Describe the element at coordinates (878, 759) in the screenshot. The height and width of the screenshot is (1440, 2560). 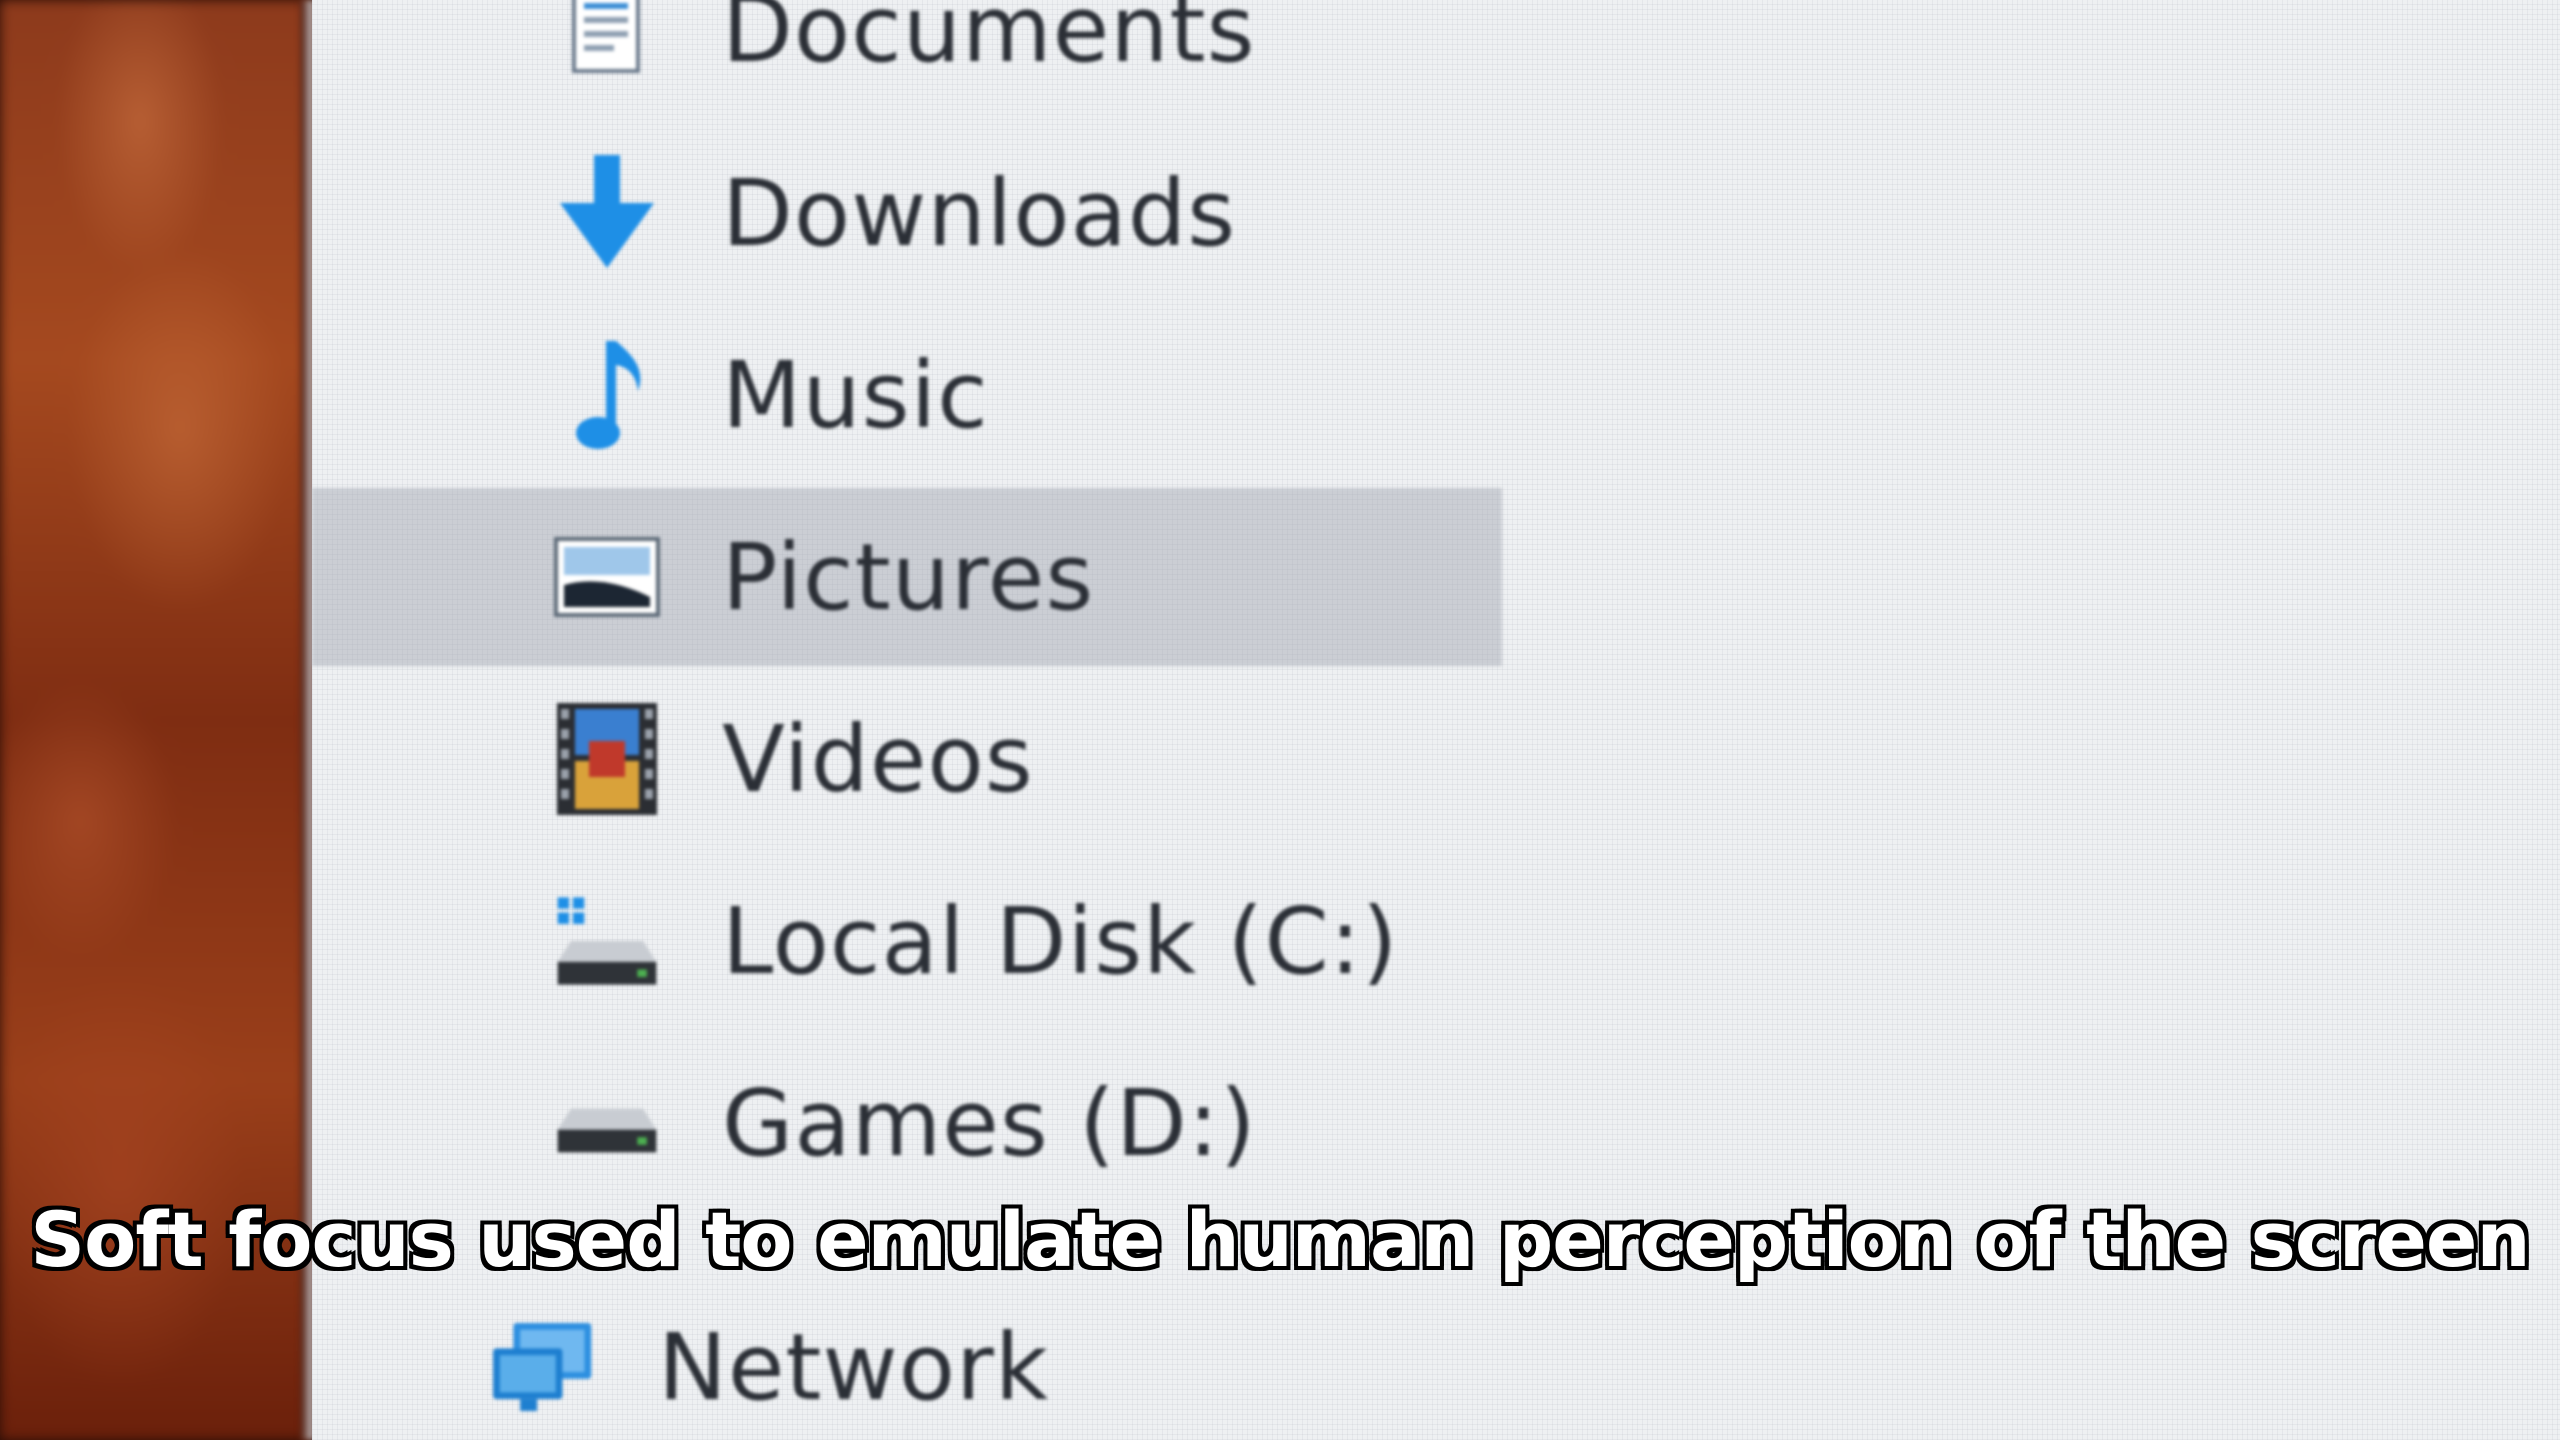
I see `nav-item-label: Videos` at that location.